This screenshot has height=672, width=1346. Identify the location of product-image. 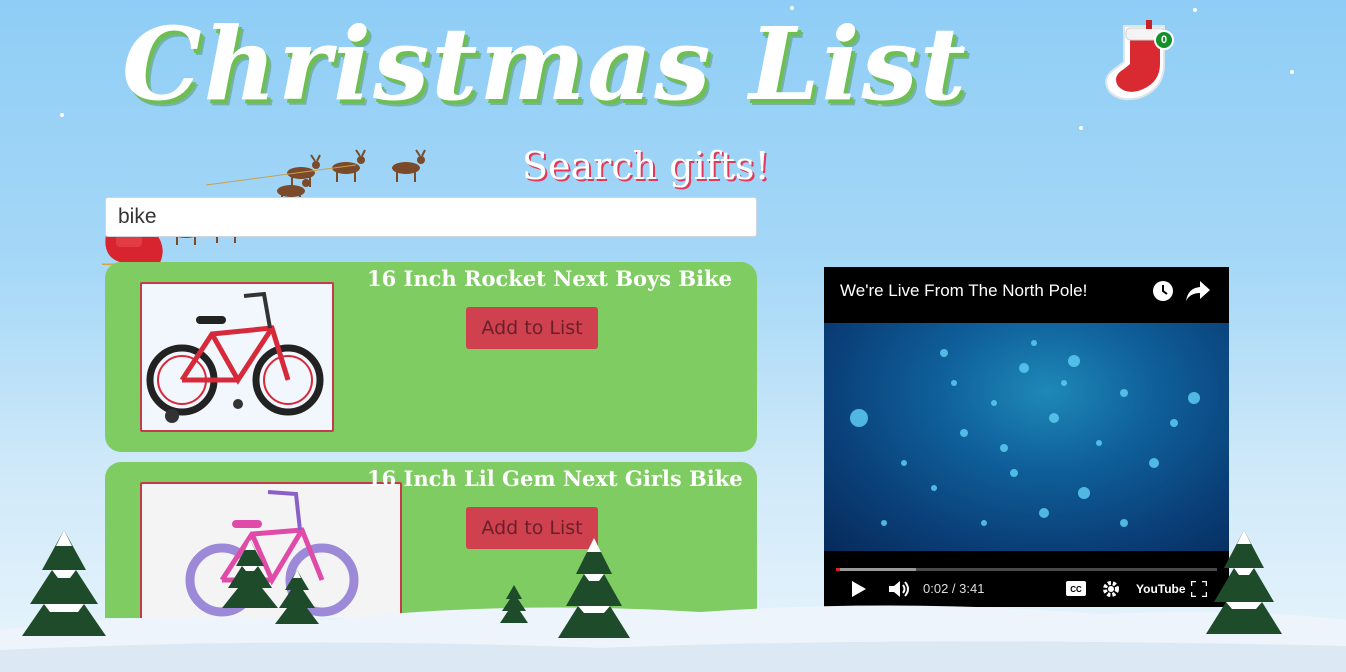
(237, 357).